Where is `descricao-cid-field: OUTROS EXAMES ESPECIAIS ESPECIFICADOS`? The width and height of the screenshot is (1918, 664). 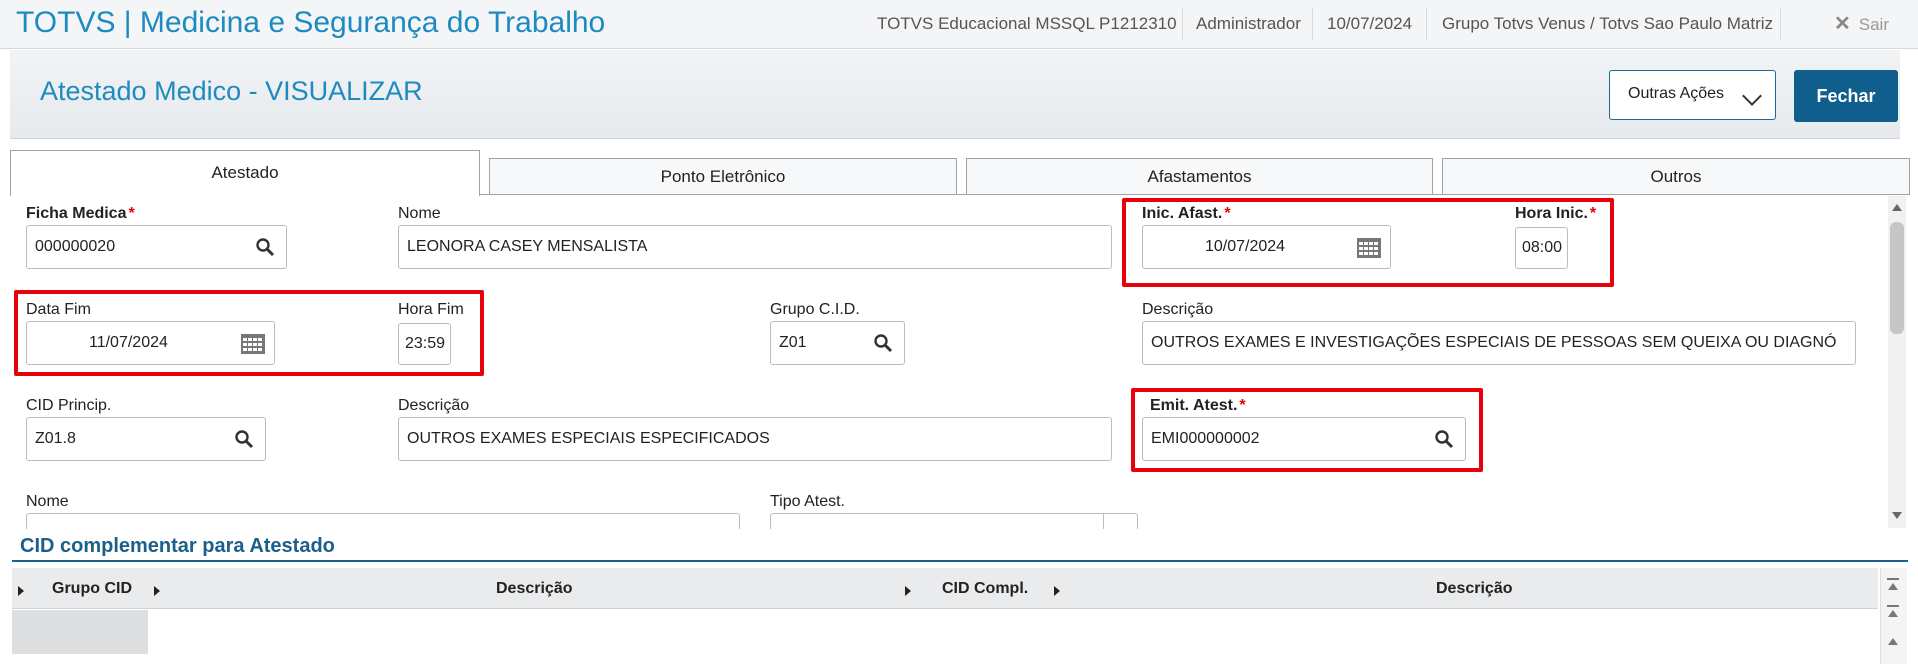 descricao-cid-field: OUTROS EXAMES ESPECIAIS ESPECIFICADOS is located at coordinates (755, 439).